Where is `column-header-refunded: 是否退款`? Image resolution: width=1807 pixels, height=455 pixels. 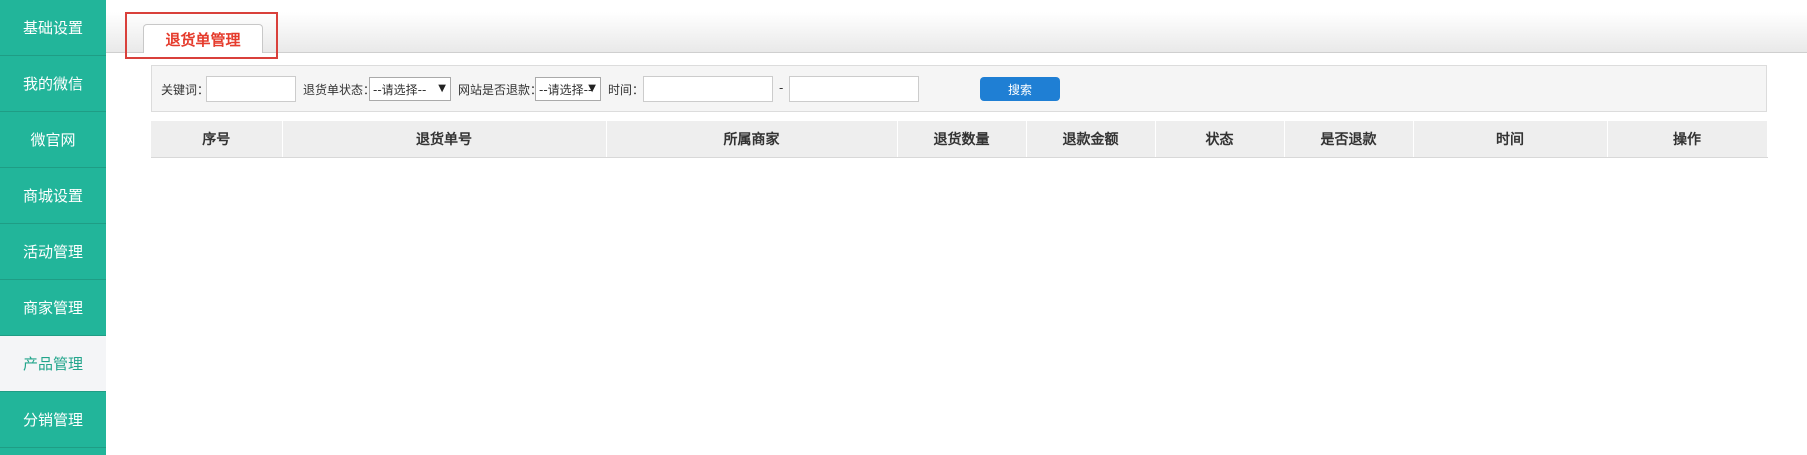 column-header-refunded: 是否退款 is located at coordinates (1349, 139).